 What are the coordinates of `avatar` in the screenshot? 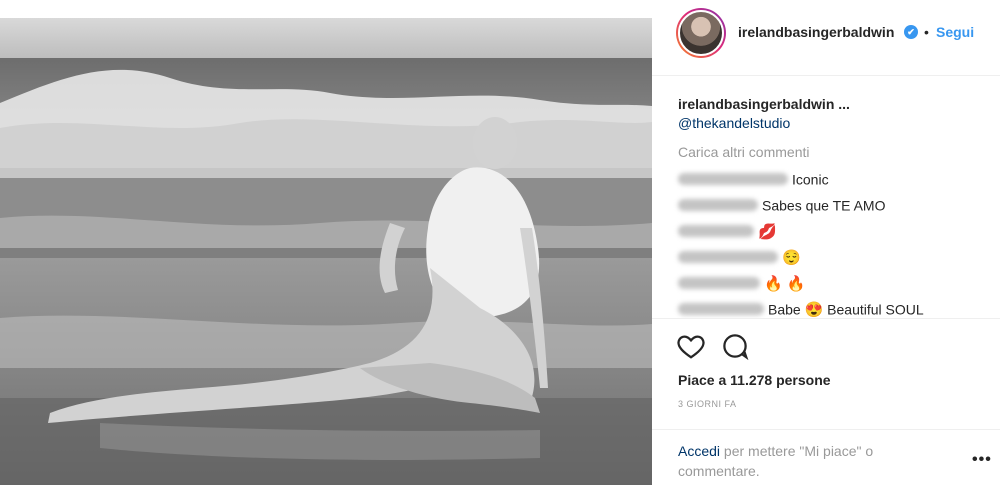 It's located at (701, 33).